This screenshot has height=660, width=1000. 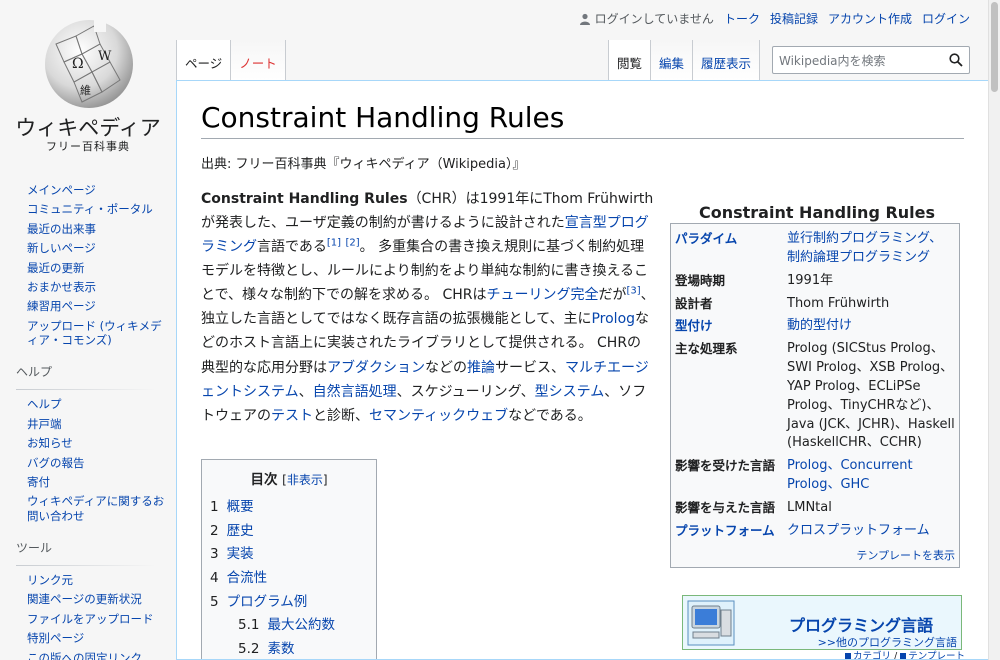 What do you see at coordinates (936, 655) in the screenshot?
I see `template-link: テンプレート` at bounding box center [936, 655].